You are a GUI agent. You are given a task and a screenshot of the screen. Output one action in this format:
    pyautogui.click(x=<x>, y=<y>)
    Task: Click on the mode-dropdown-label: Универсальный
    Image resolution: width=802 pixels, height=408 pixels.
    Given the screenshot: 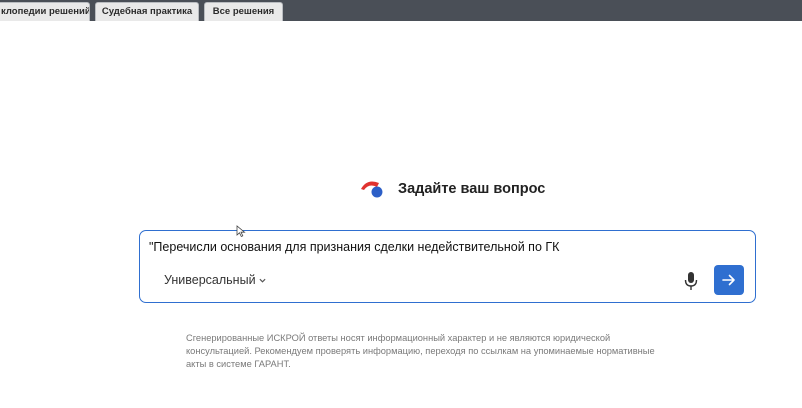 What is the action you would take?
    pyautogui.click(x=210, y=280)
    